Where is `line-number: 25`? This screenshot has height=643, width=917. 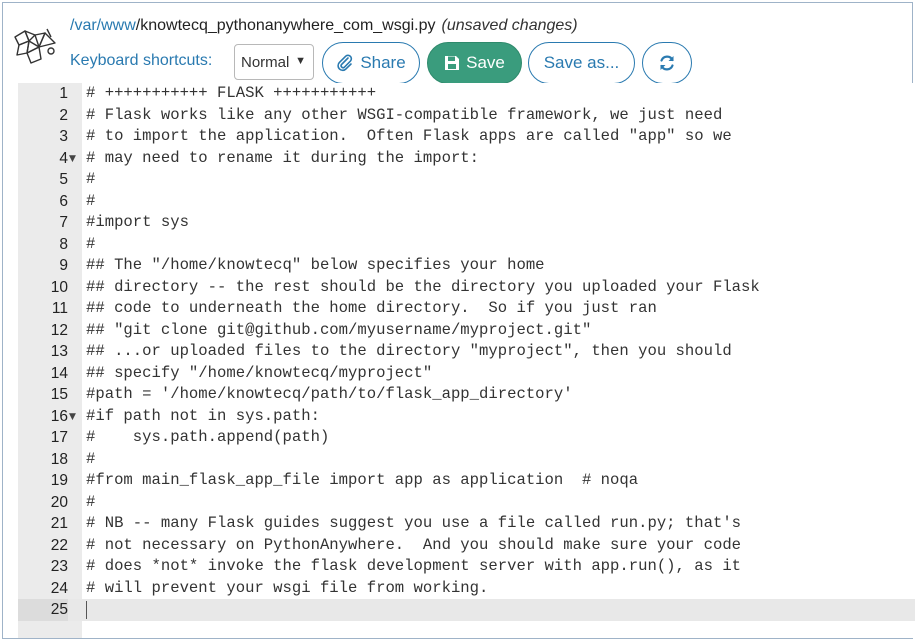 line-number: 25 is located at coordinates (43, 610).